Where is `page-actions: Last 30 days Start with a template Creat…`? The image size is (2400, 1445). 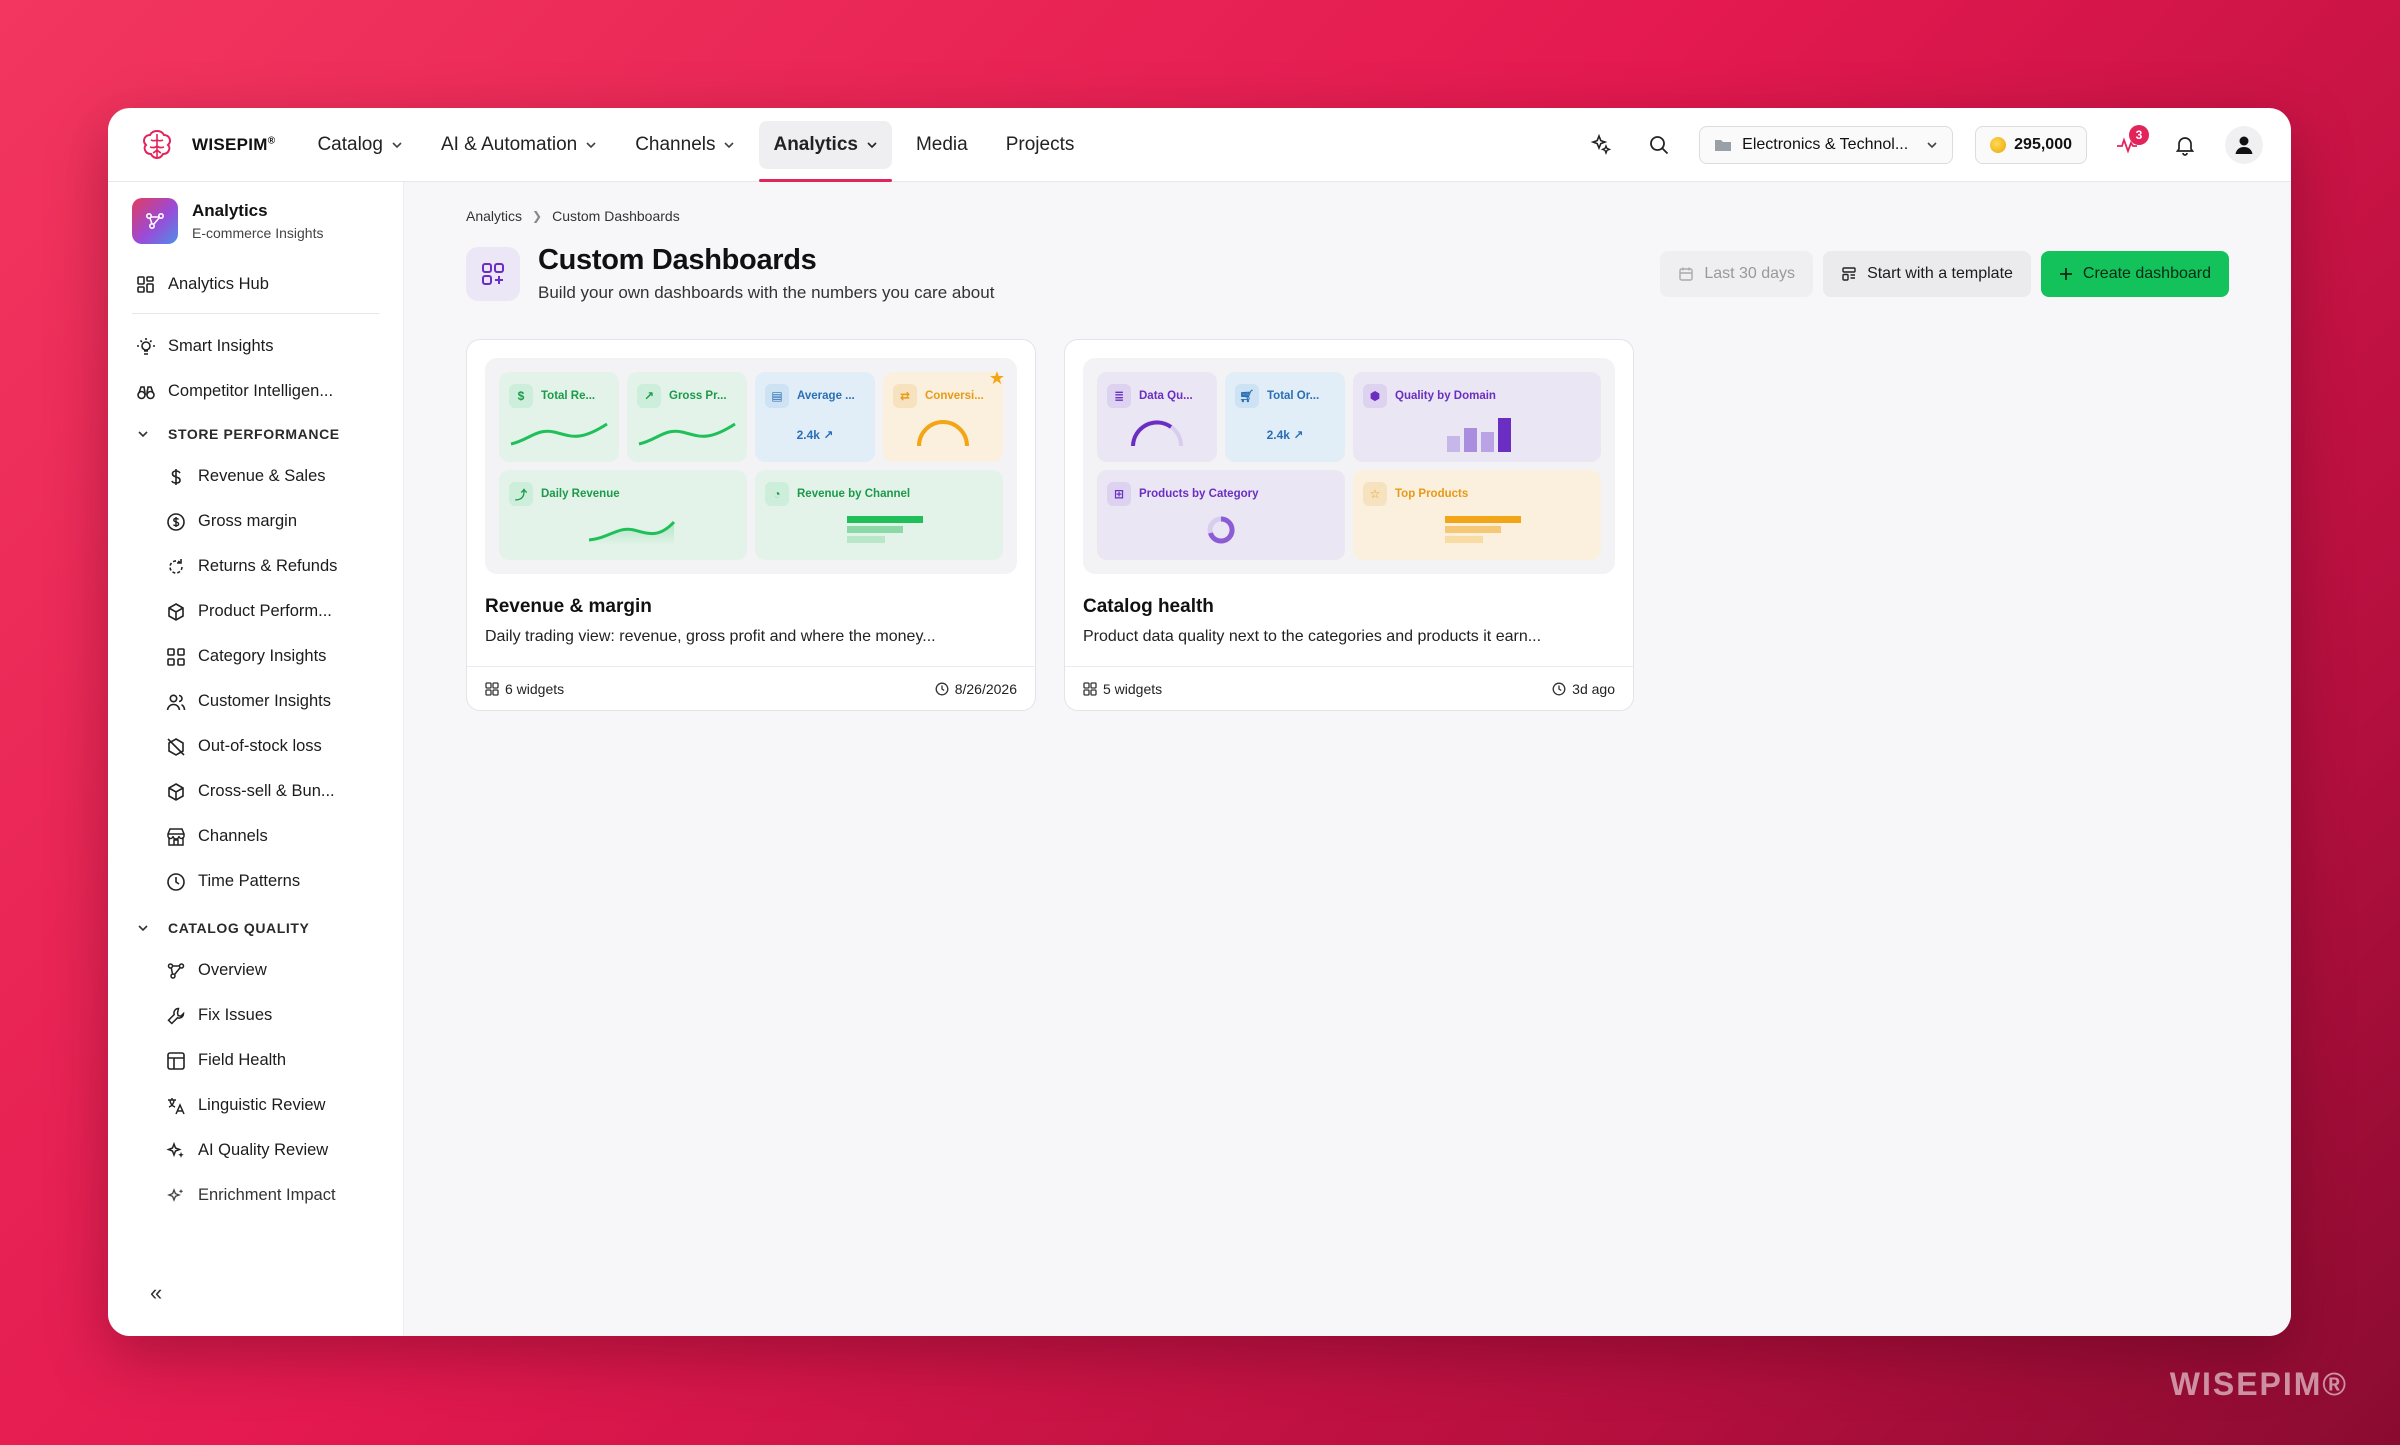 page-actions: Last 30 days Start with a template Creat… is located at coordinates (1944, 273).